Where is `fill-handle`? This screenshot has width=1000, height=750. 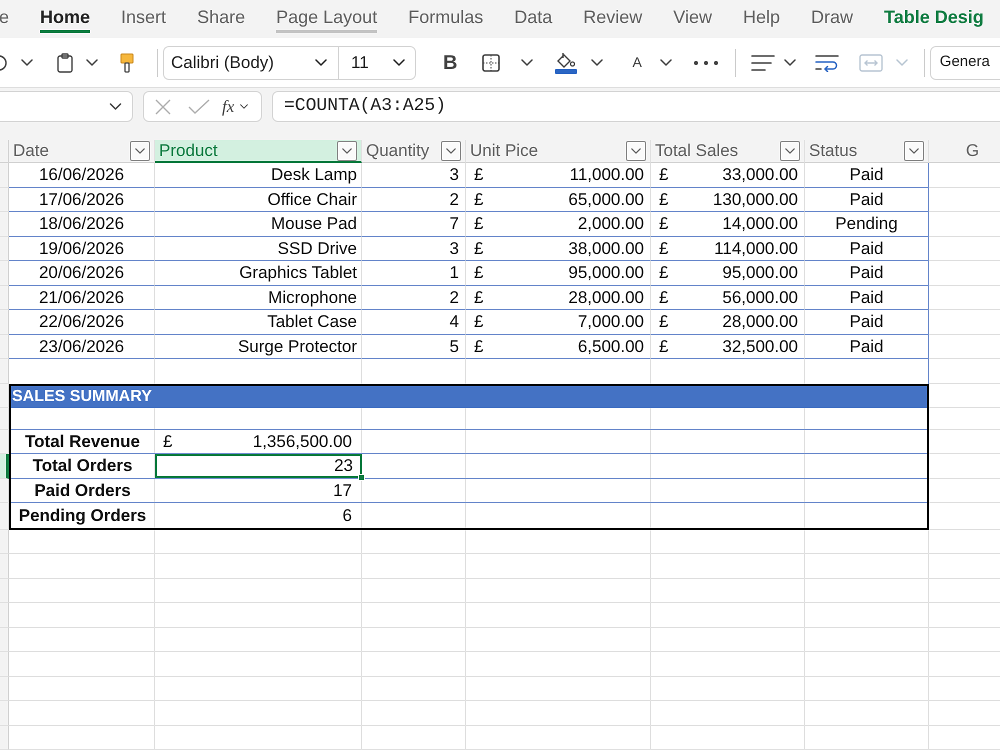
fill-handle is located at coordinates (361, 477).